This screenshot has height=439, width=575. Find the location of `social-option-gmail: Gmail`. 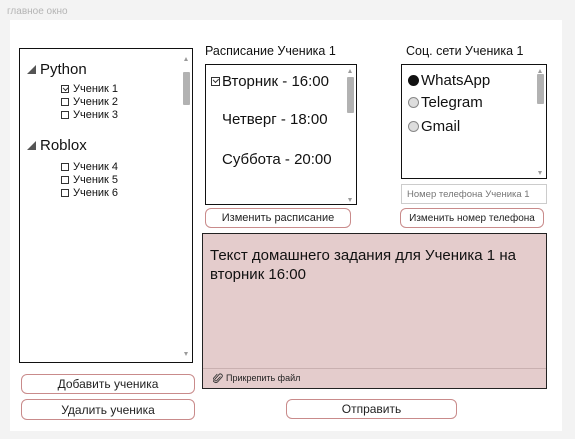

social-option-gmail: Gmail is located at coordinates (434, 126).